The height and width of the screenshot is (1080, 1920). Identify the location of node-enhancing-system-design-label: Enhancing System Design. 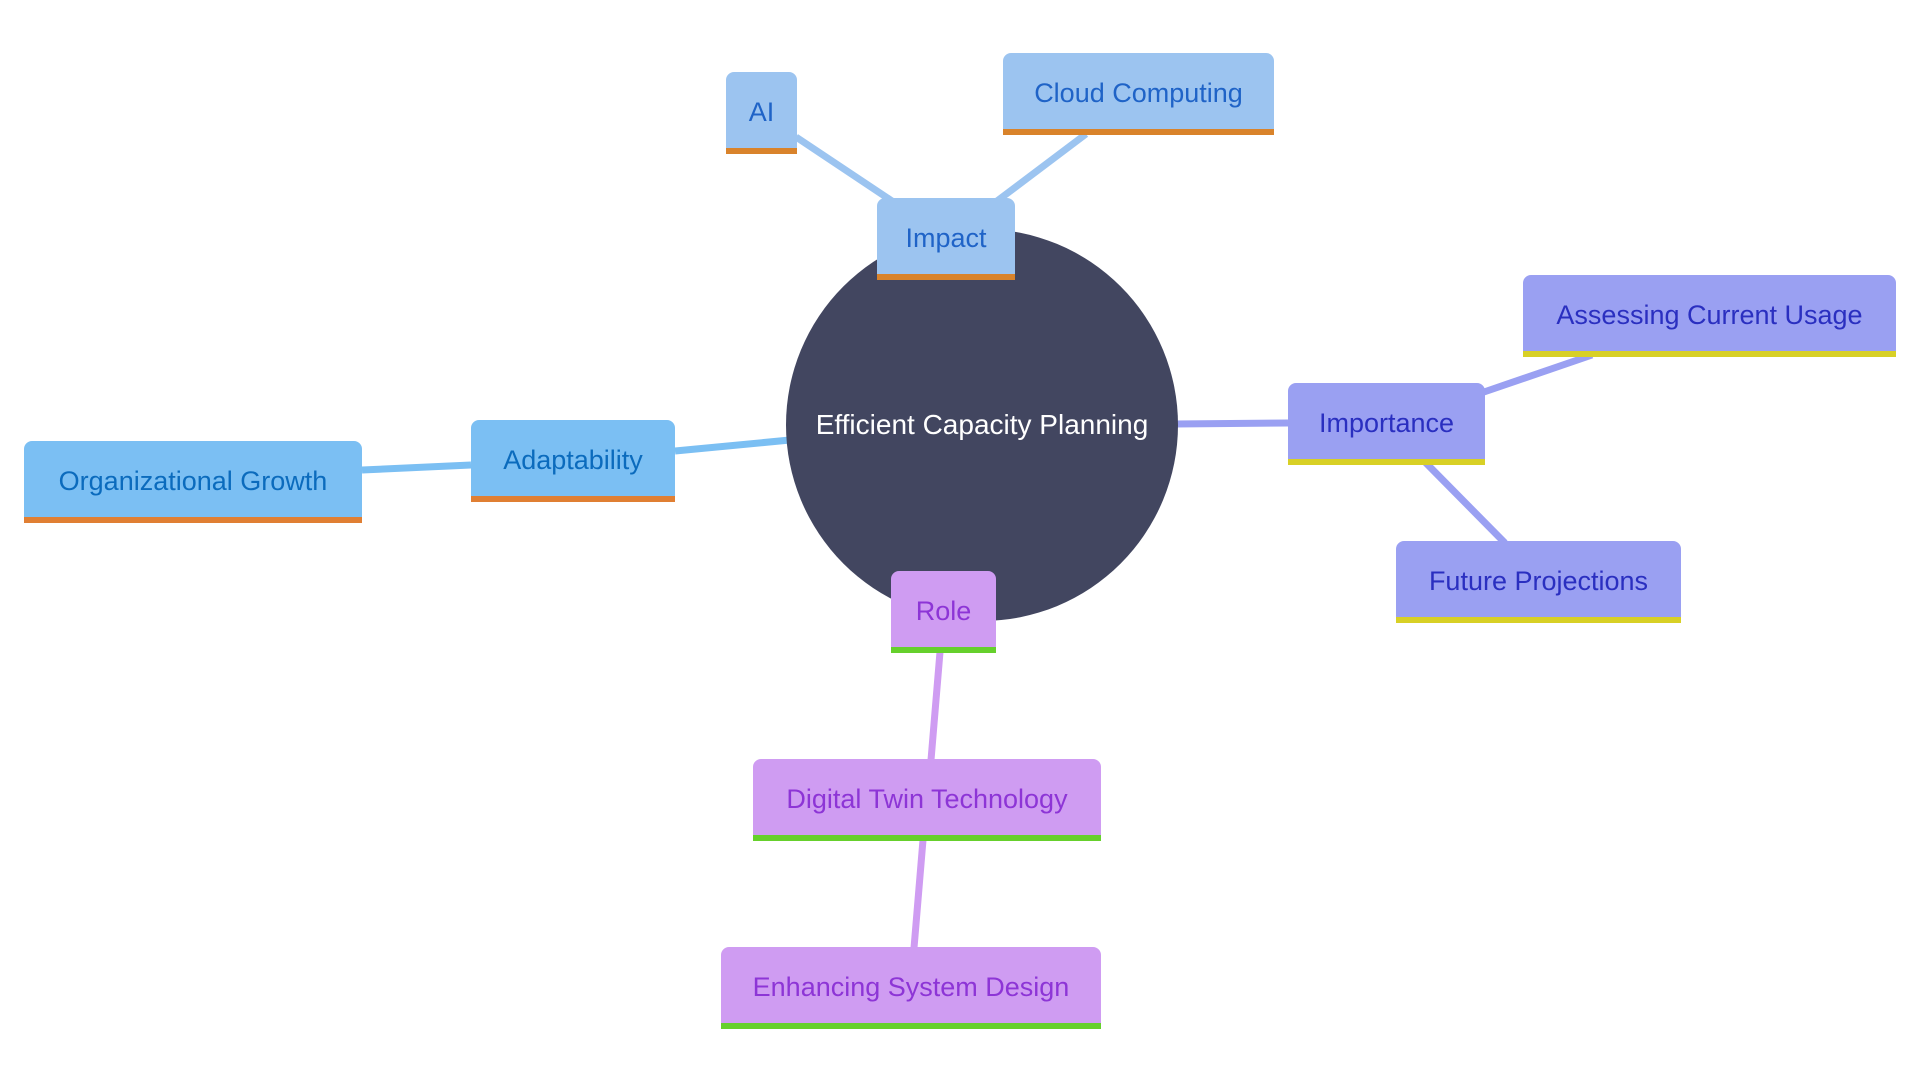
(911, 986).